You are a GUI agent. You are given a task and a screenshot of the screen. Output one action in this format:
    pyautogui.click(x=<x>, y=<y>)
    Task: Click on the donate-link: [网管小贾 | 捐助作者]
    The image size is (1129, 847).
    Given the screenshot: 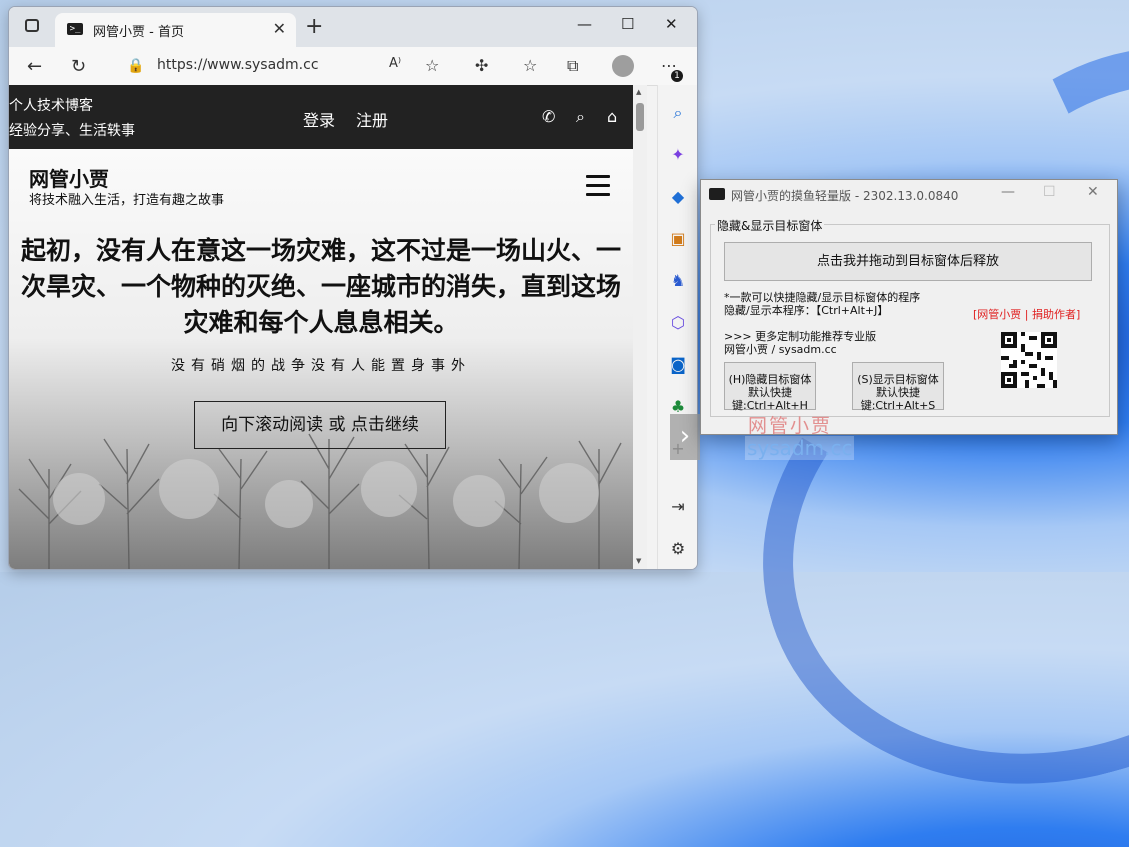 What is the action you would take?
    pyautogui.click(x=1026, y=314)
    